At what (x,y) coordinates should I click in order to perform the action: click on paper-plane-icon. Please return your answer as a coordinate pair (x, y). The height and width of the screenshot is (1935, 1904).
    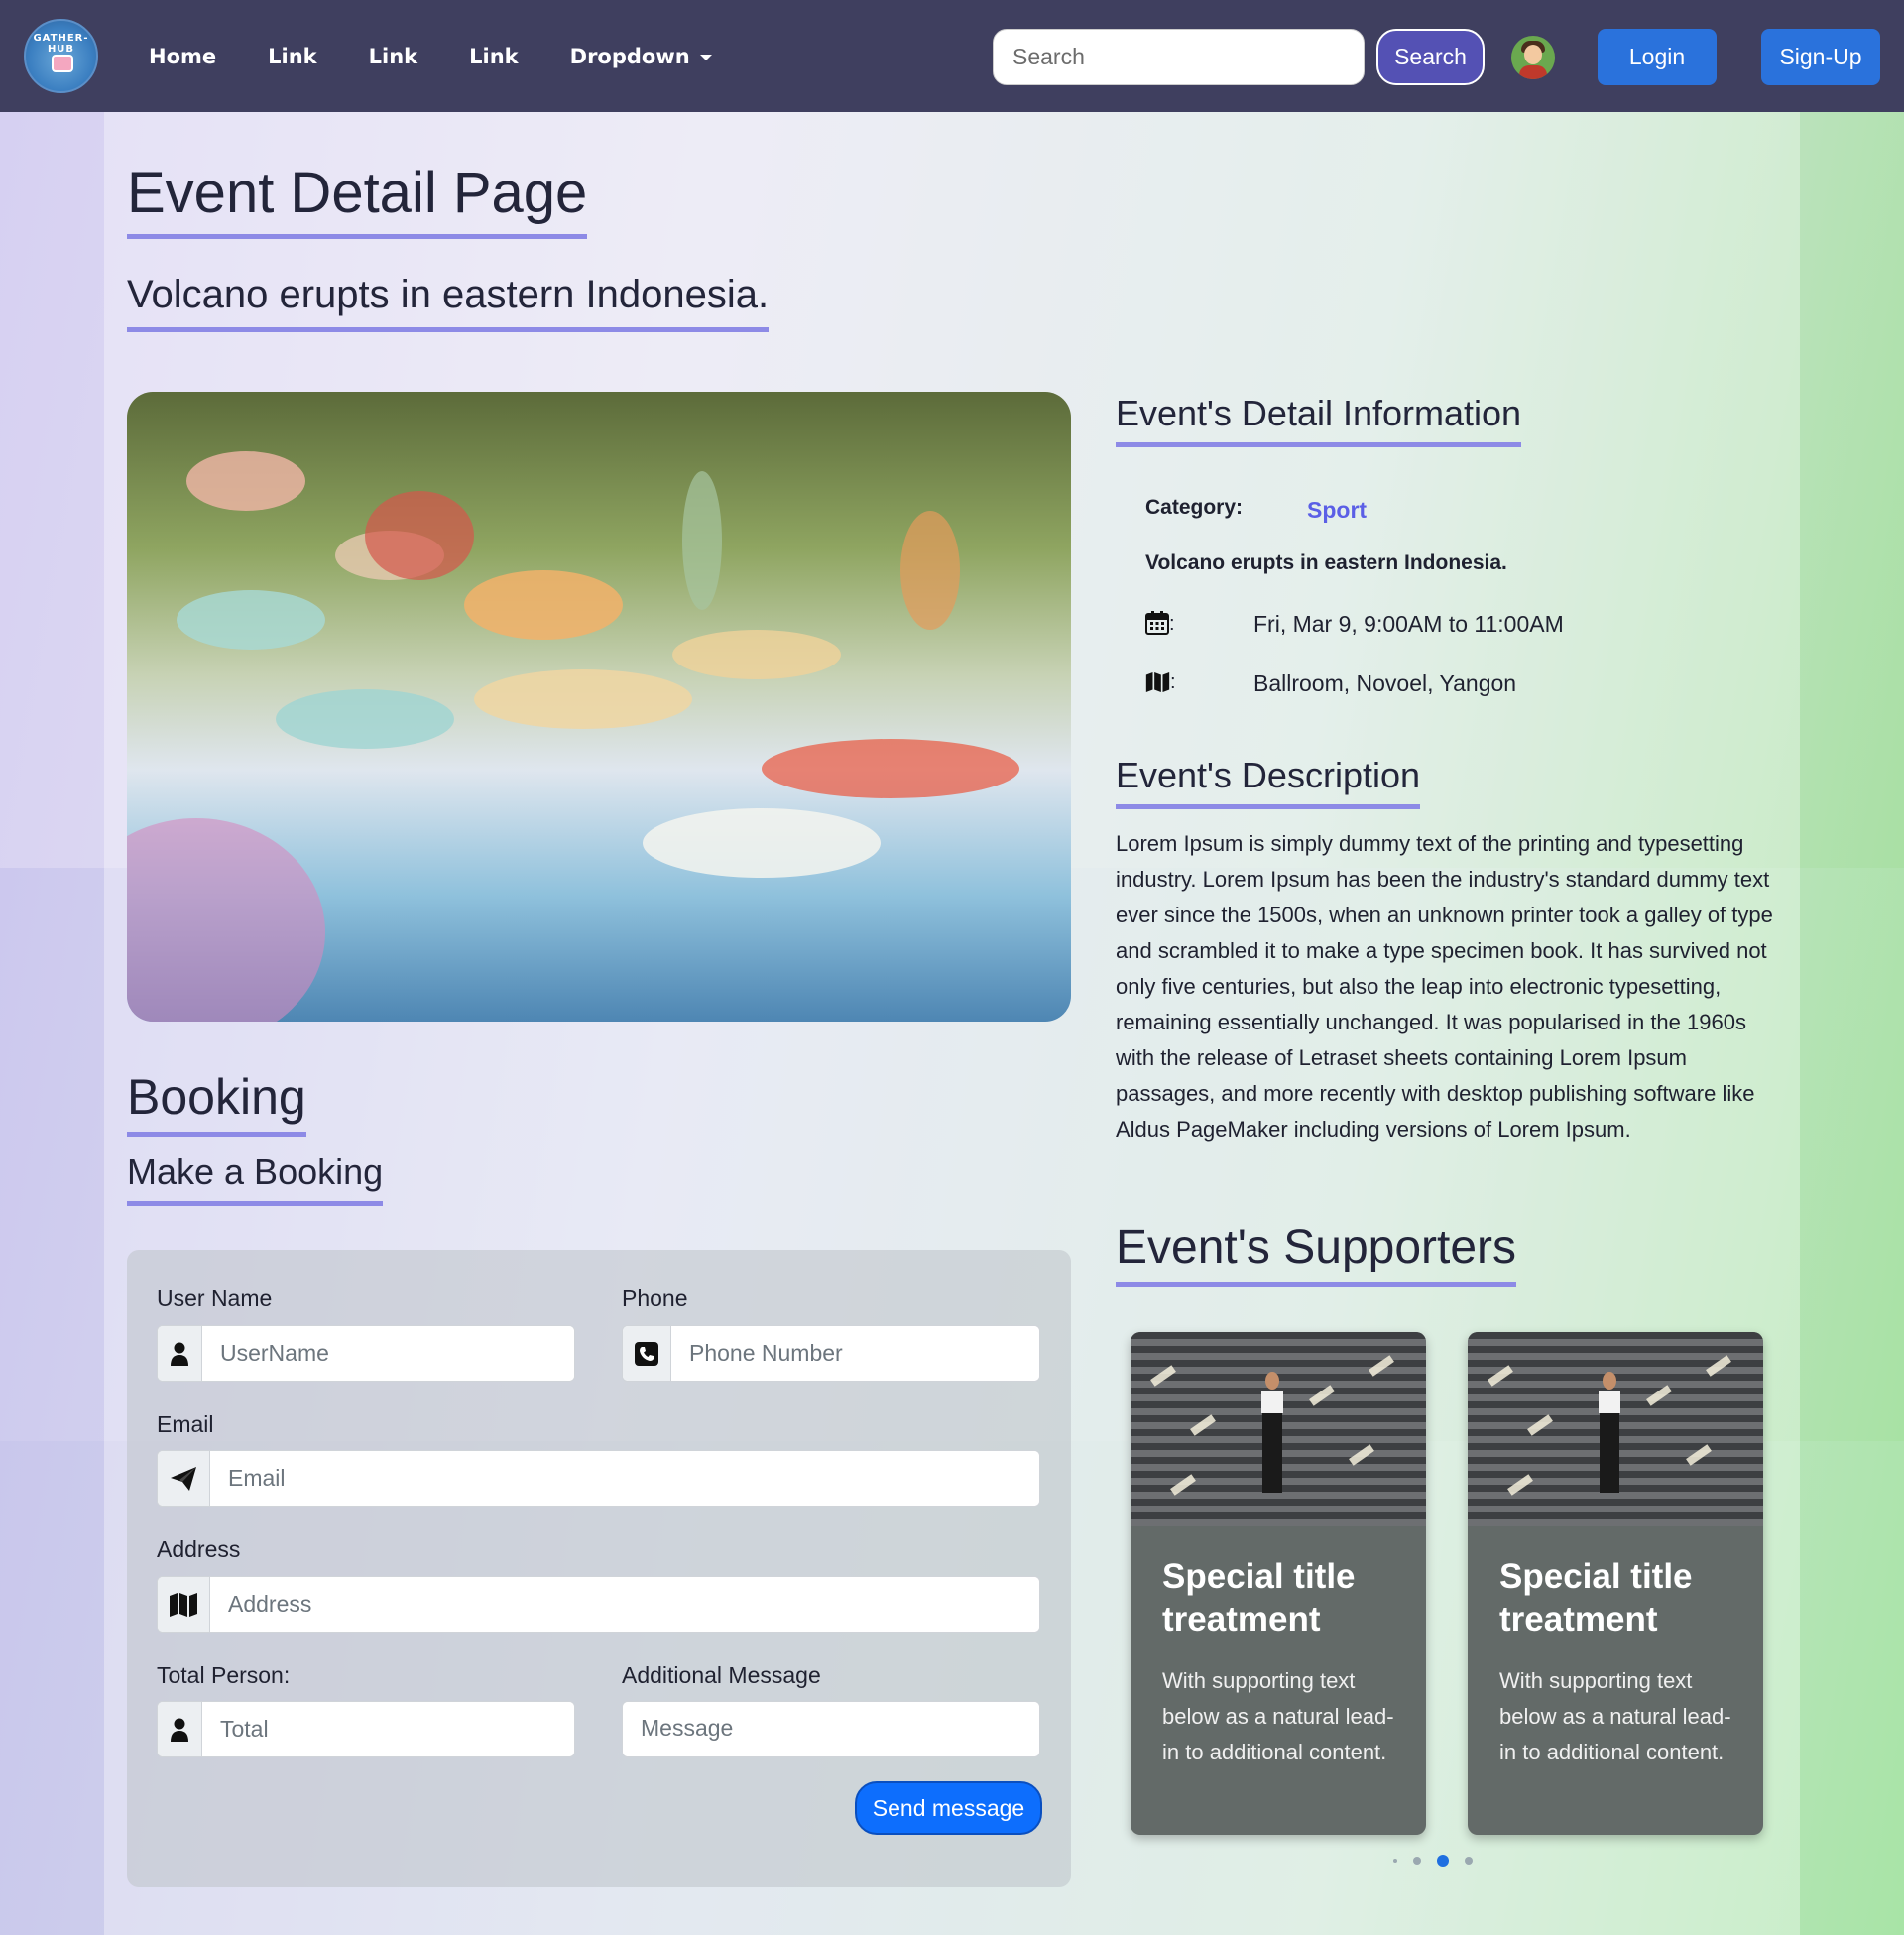
    Looking at the image, I should click on (184, 1479).